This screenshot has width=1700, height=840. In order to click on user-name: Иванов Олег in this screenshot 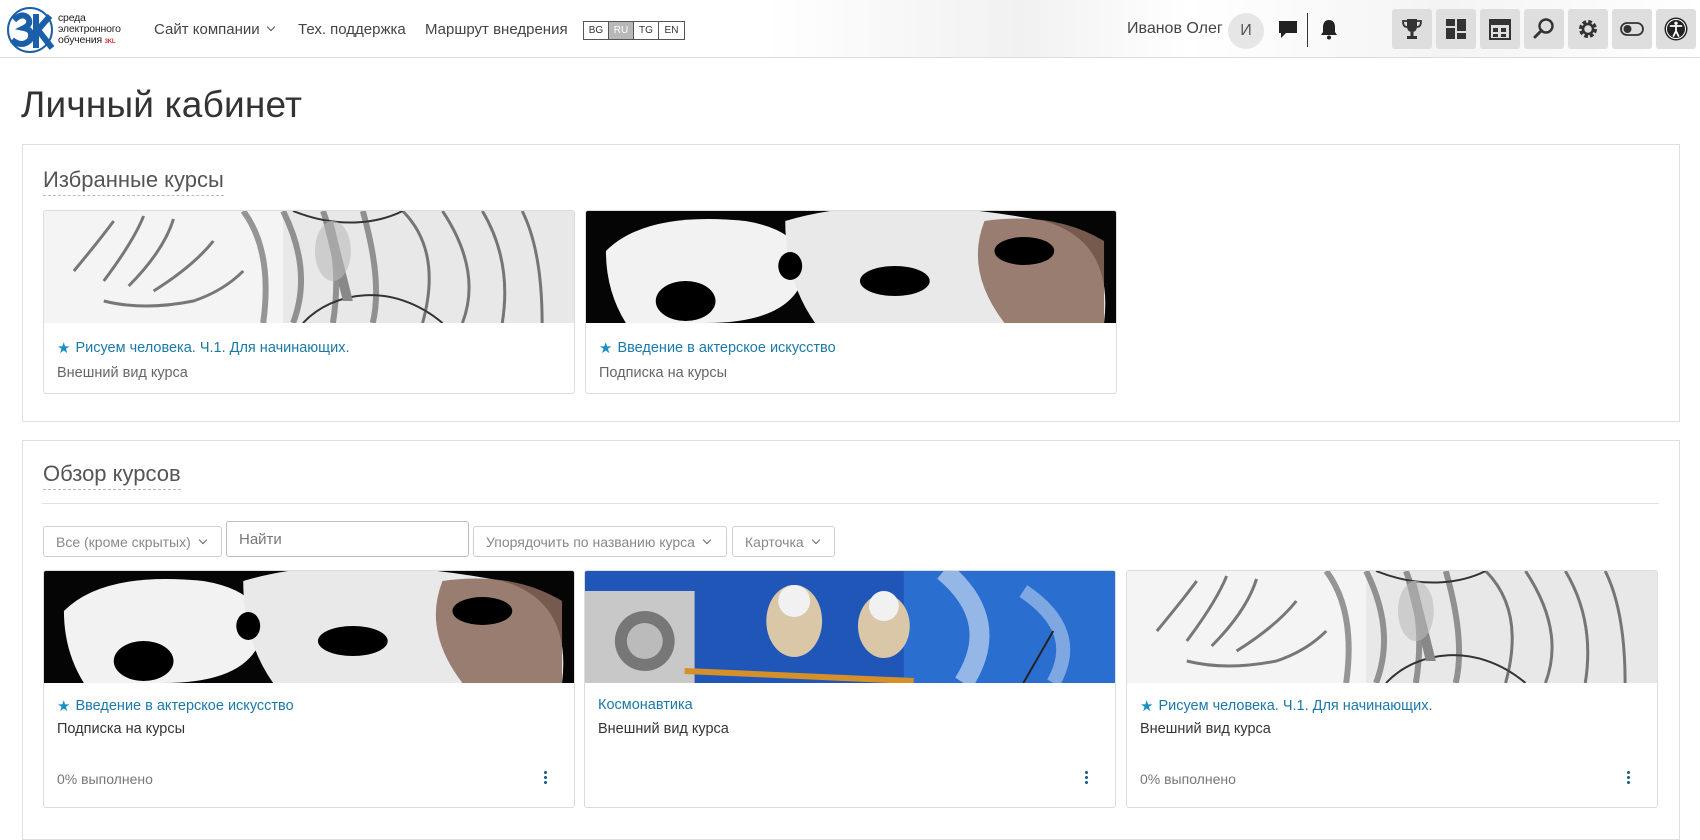, I will do `click(1175, 28)`.